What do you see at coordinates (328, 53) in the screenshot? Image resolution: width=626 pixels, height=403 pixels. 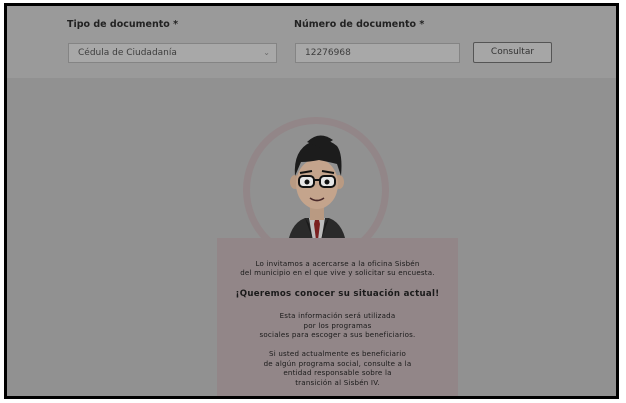 I see `doc-number-value: 12276968` at bounding box center [328, 53].